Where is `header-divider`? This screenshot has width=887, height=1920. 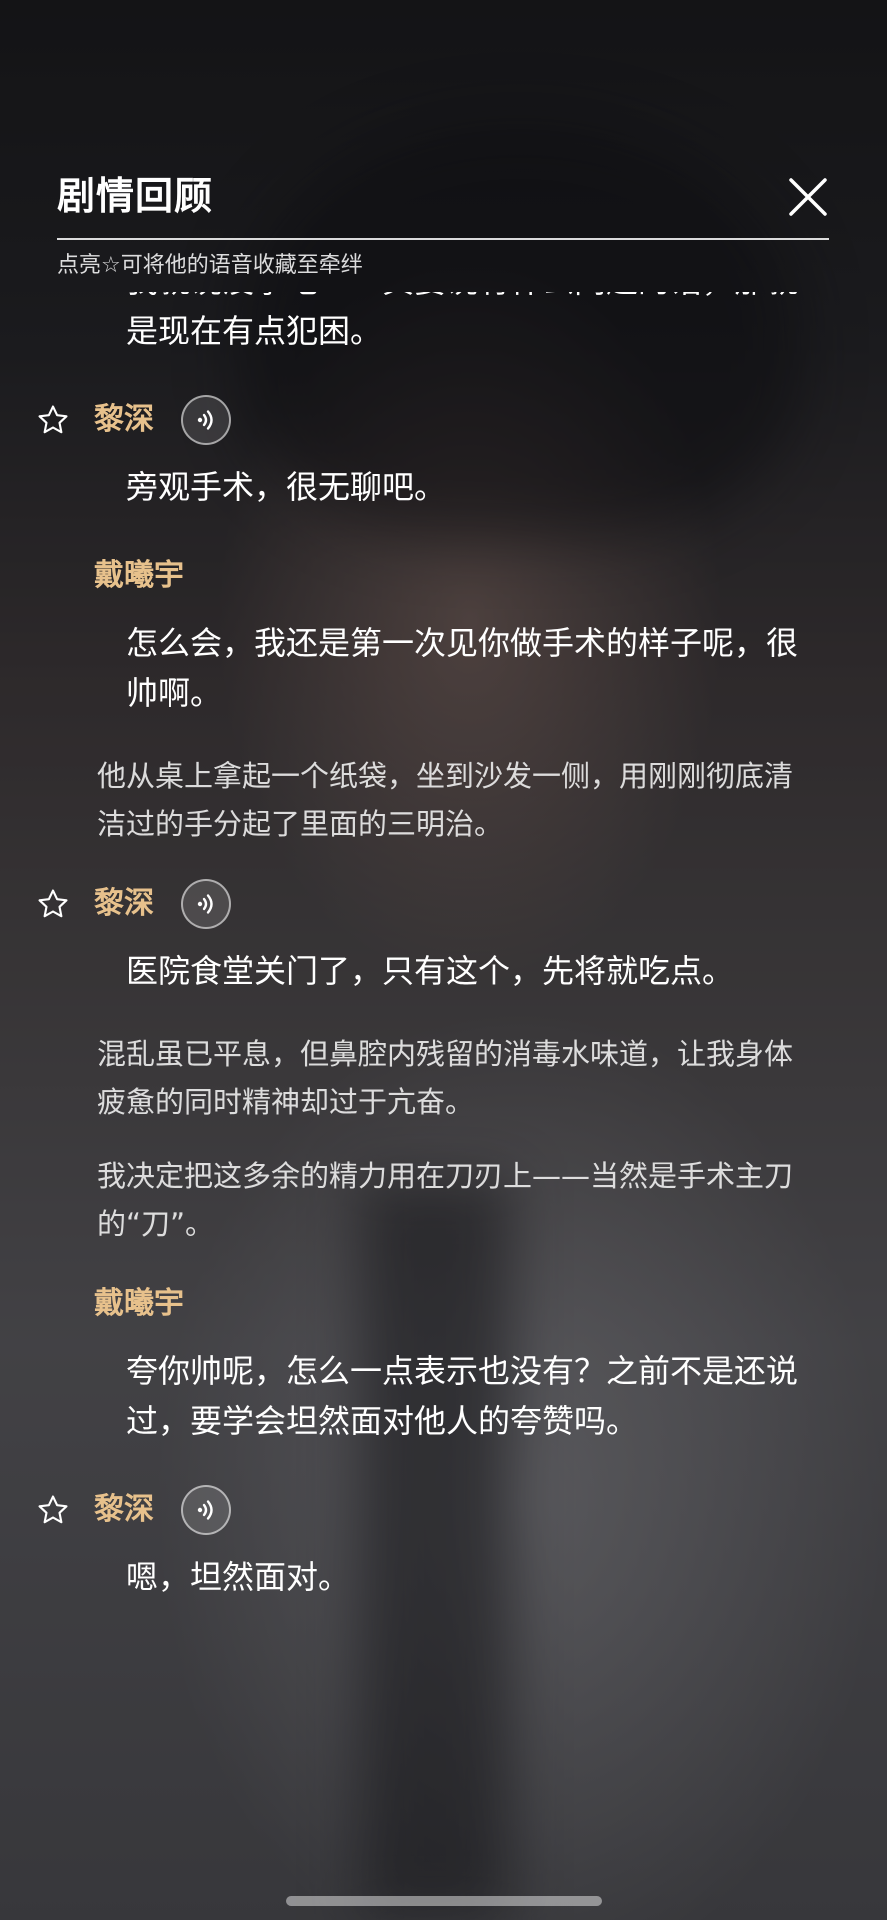
header-divider is located at coordinates (443, 239).